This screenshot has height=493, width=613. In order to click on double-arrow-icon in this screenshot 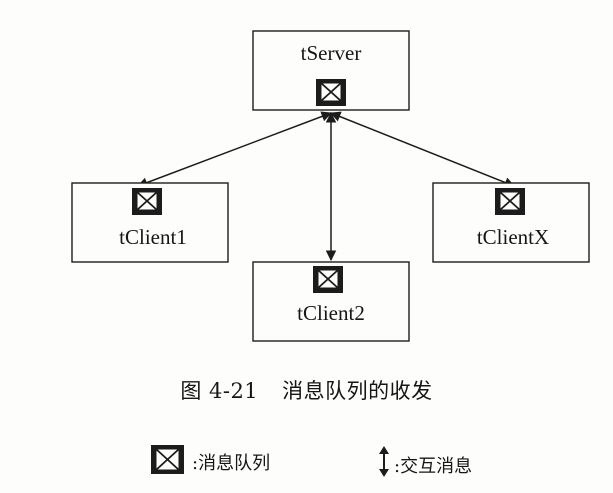, I will do `click(384, 461)`.